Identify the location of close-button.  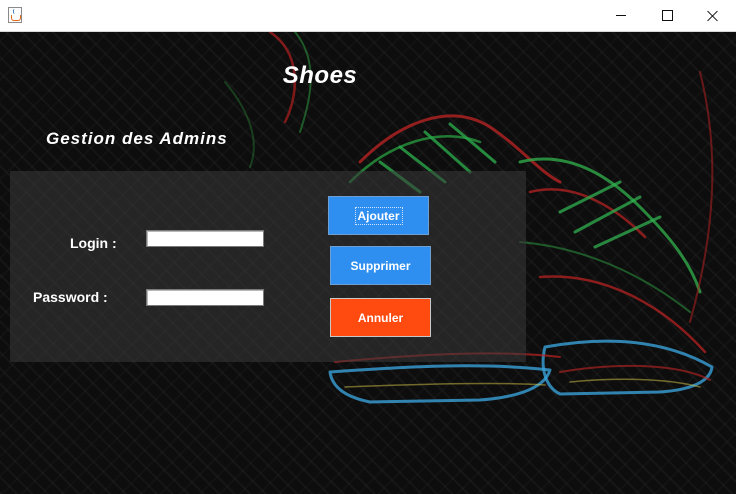
(713, 15).